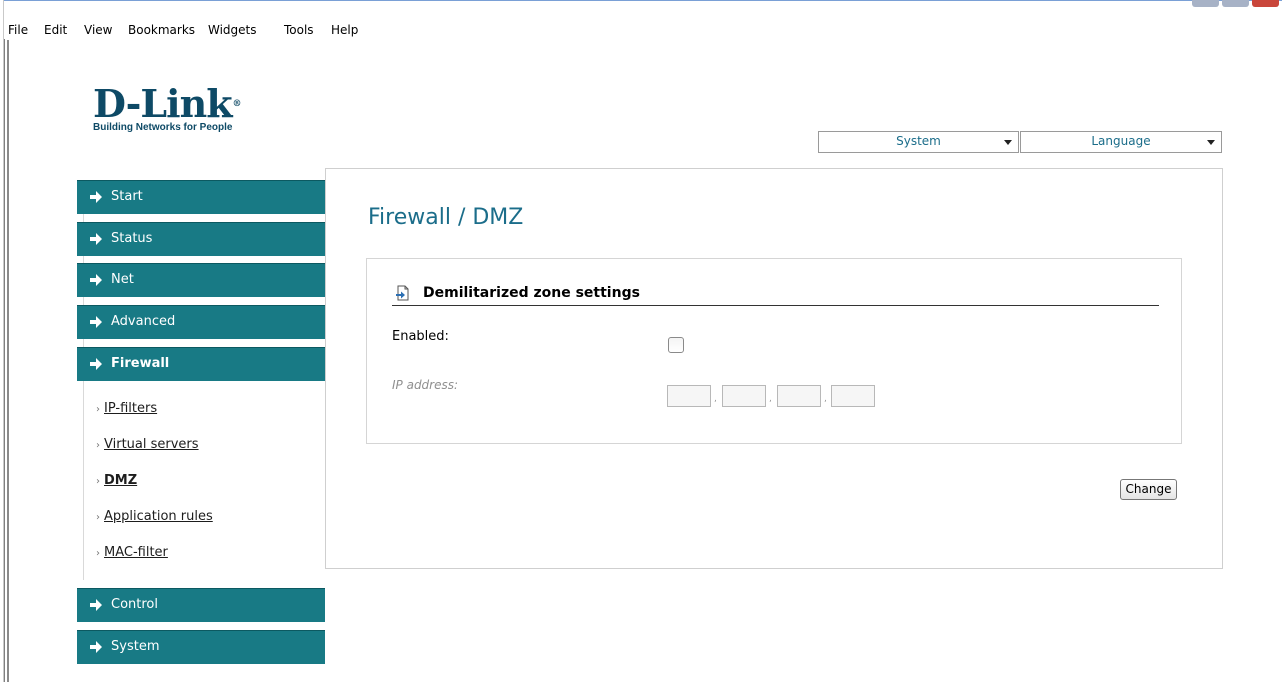 The image size is (1282, 682). What do you see at coordinates (2, 341) in the screenshot?
I see `window-left-border` at bounding box center [2, 341].